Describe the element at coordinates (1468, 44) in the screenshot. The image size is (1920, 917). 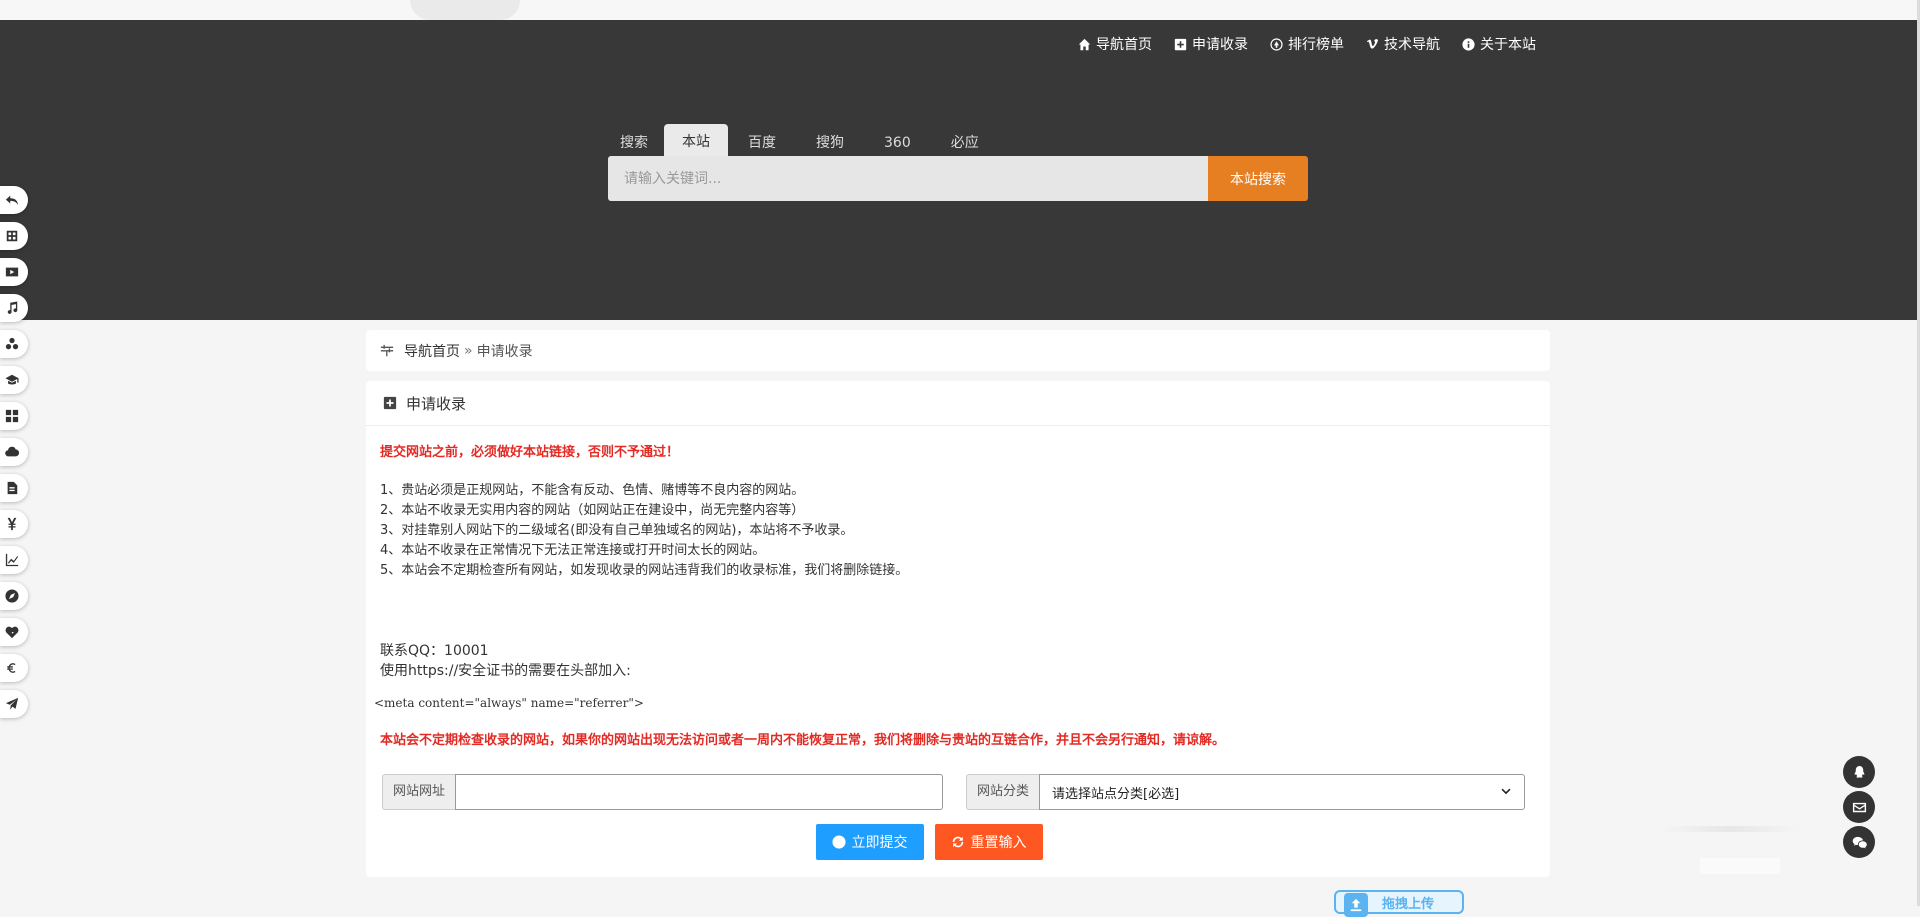
I see `info-icon` at that location.